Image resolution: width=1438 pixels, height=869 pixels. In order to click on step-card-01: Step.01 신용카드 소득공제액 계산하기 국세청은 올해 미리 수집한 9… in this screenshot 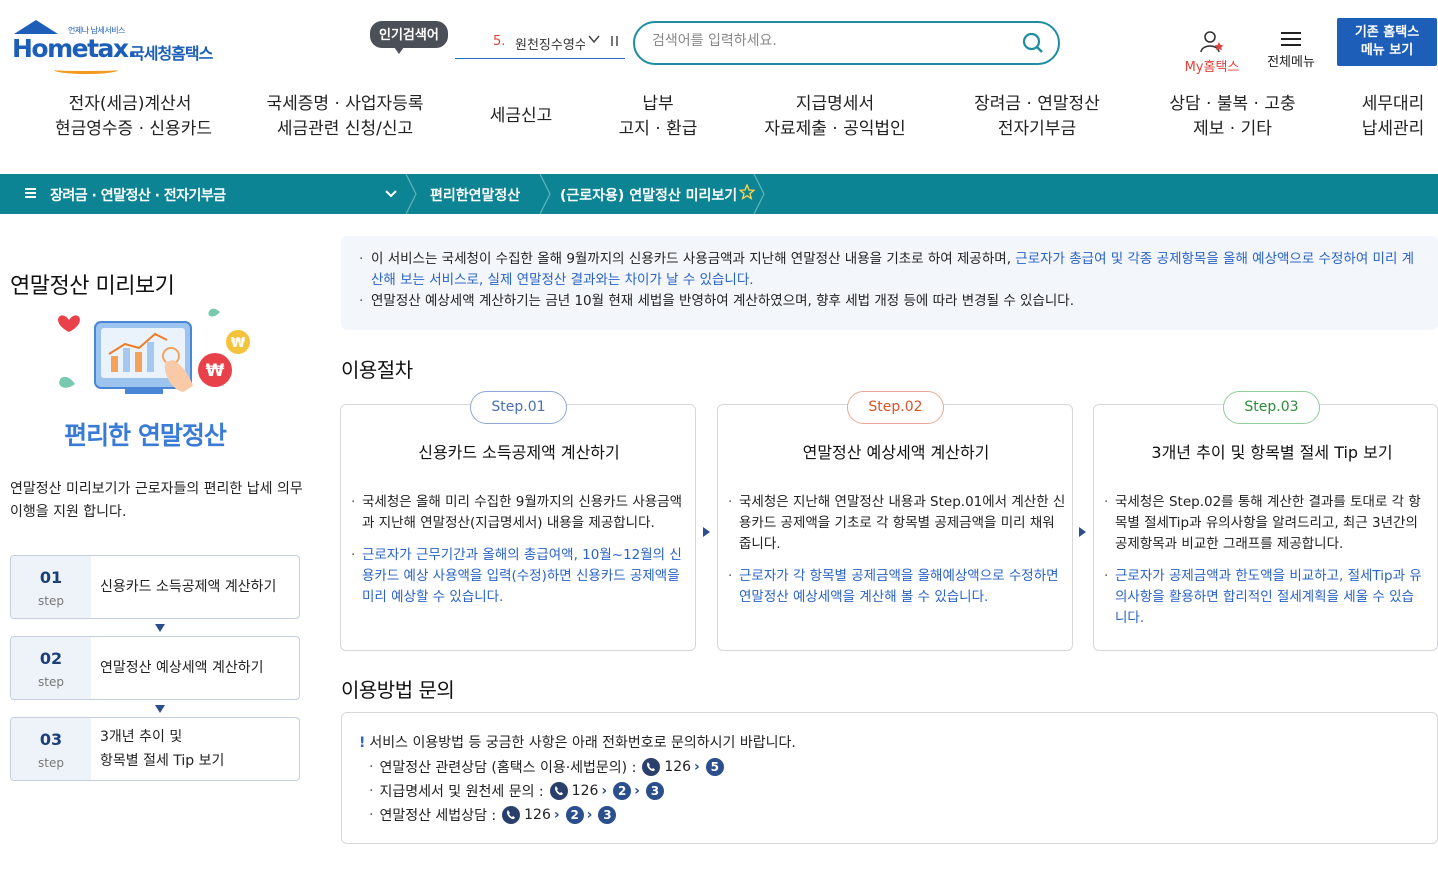, I will do `click(518, 521)`.